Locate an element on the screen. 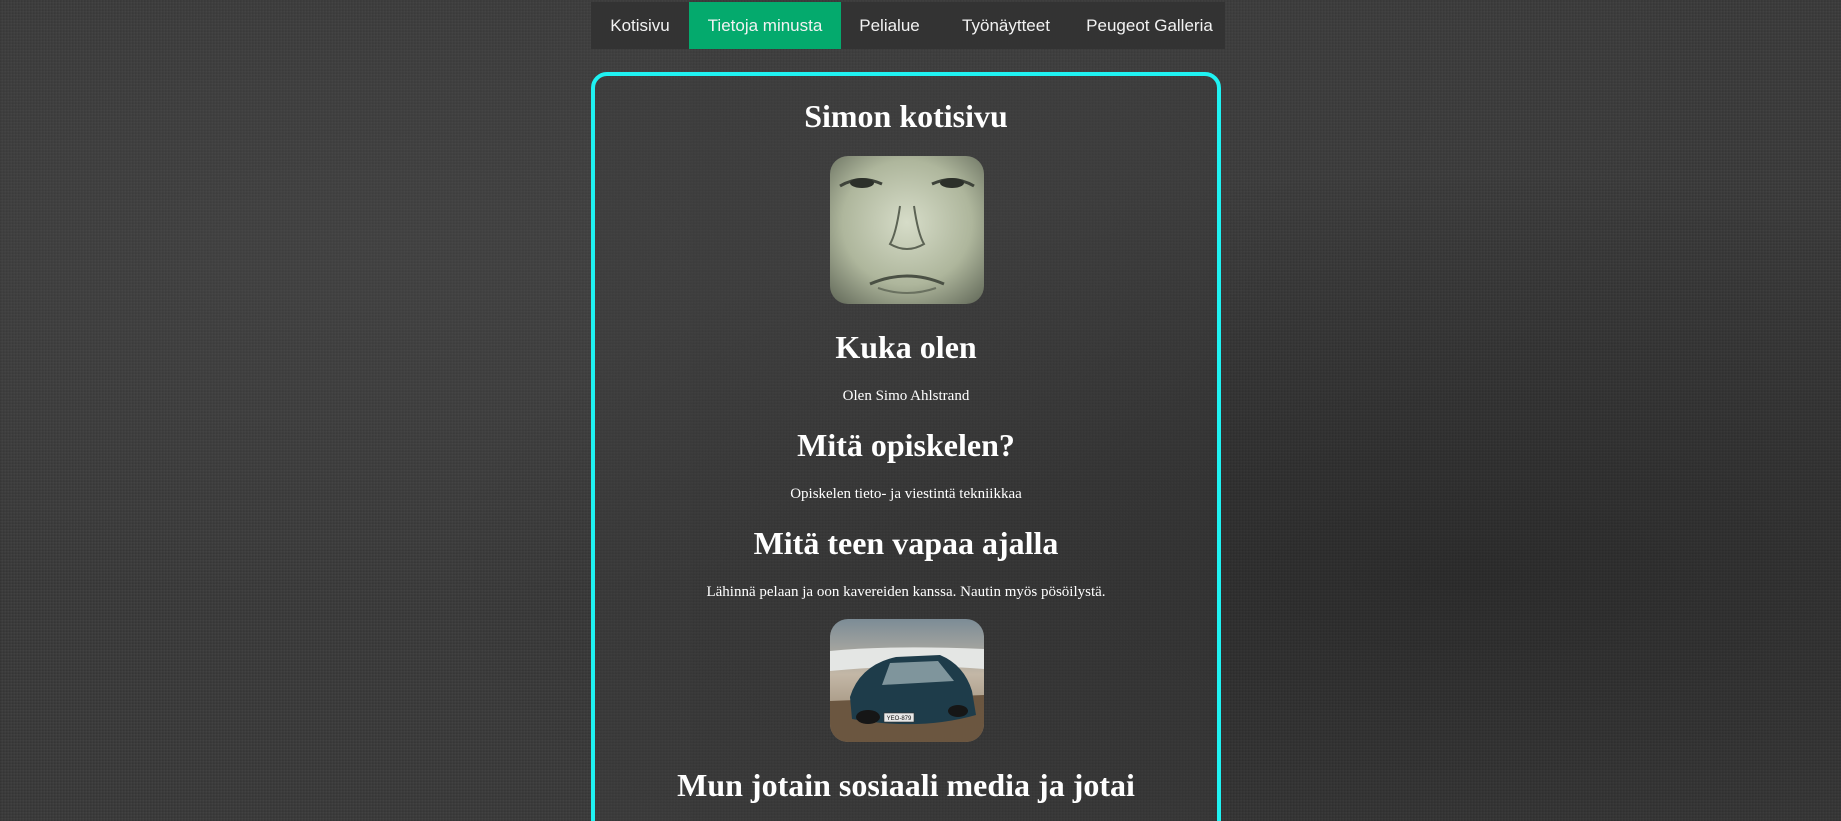 This screenshot has height=821, width=1841. profile-photo is located at coordinates (907, 230).